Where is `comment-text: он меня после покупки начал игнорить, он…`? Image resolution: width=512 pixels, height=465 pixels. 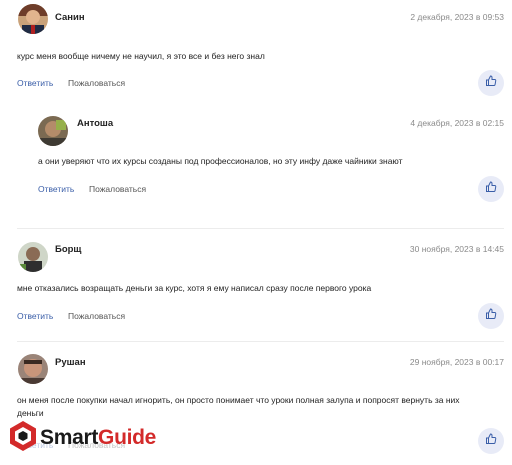
comment-text: он меня после покупки начал игнорить, он… is located at coordinates (238, 406).